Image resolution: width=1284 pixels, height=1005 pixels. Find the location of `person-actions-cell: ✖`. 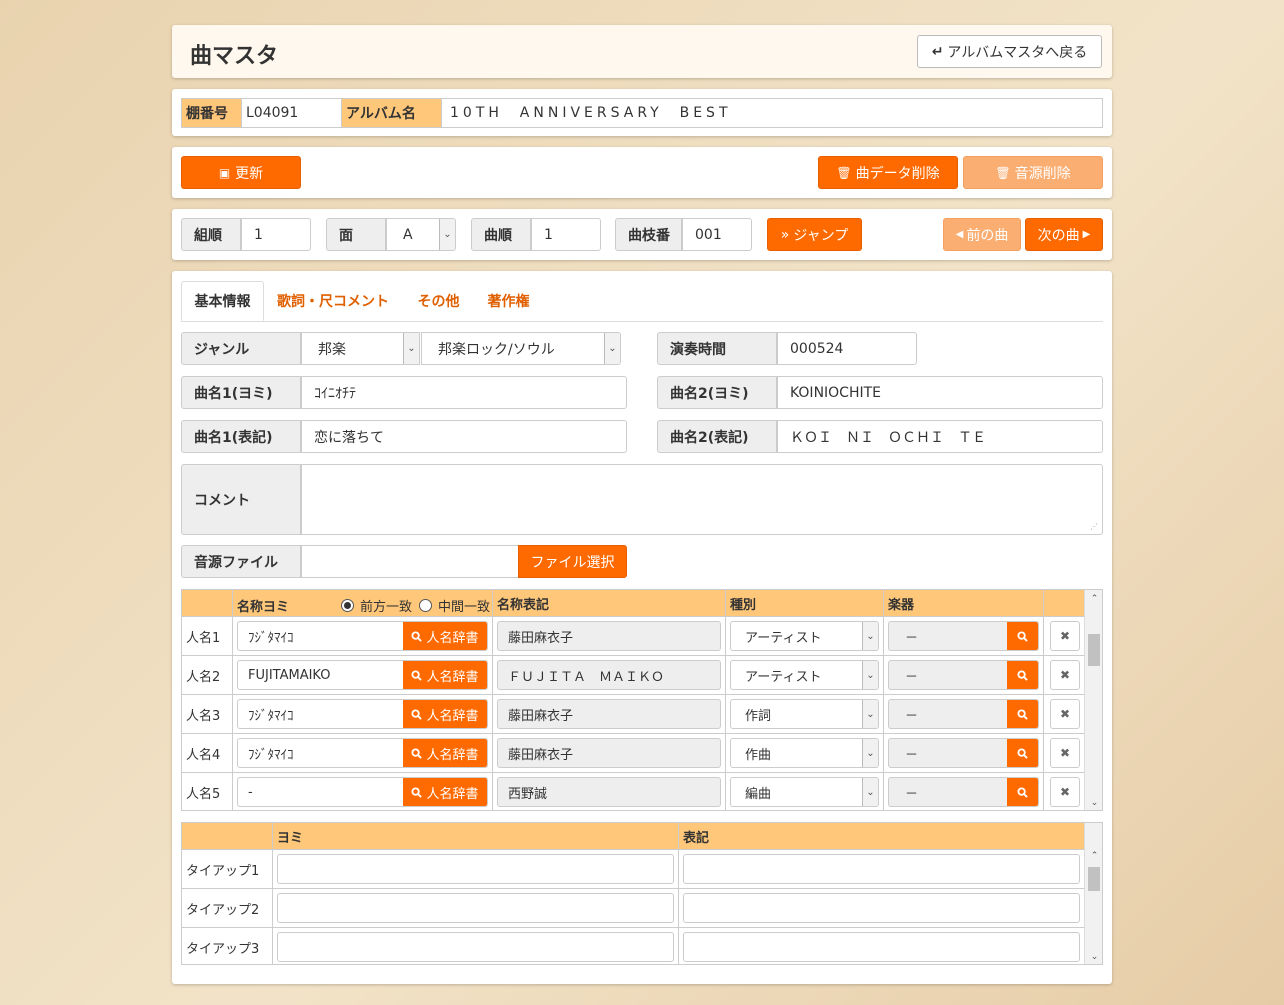

person-actions-cell: ✖ is located at coordinates (1064, 636).